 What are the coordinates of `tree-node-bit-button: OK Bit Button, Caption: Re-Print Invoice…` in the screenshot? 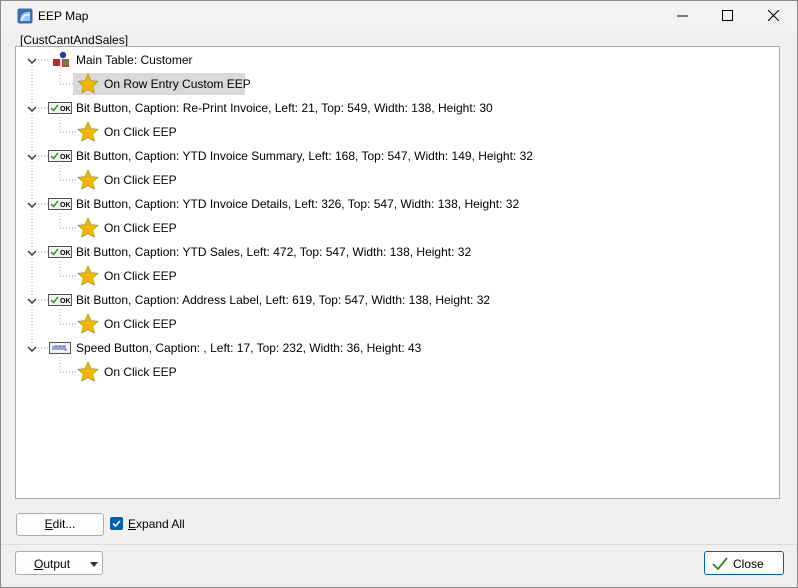 It's located at (396, 108).